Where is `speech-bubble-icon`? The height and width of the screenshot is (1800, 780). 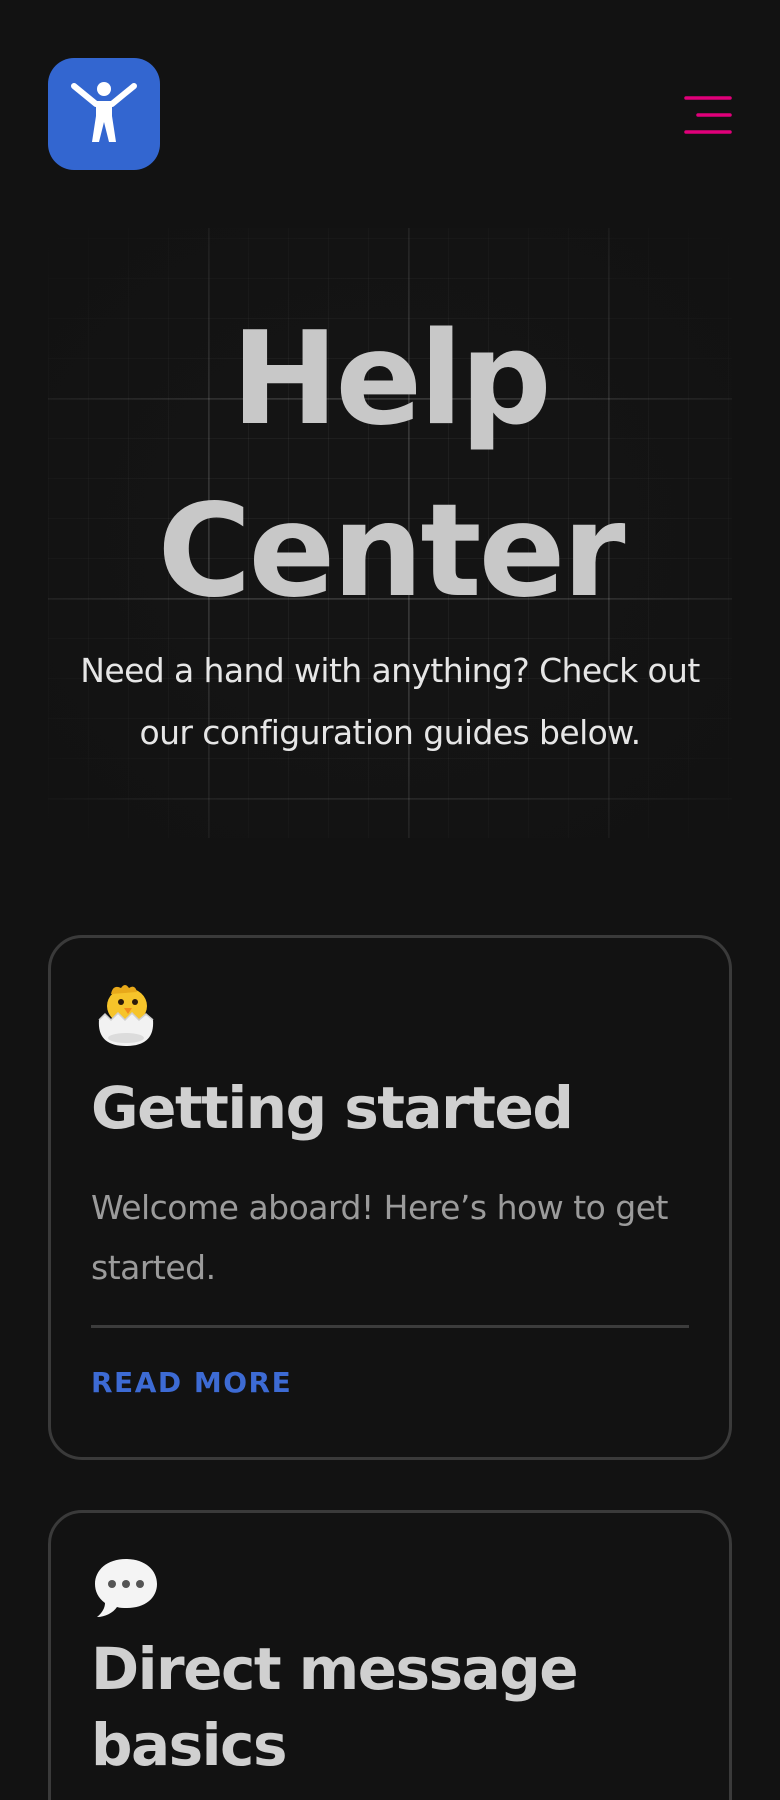 speech-bubble-icon is located at coordinates (126, 1588).